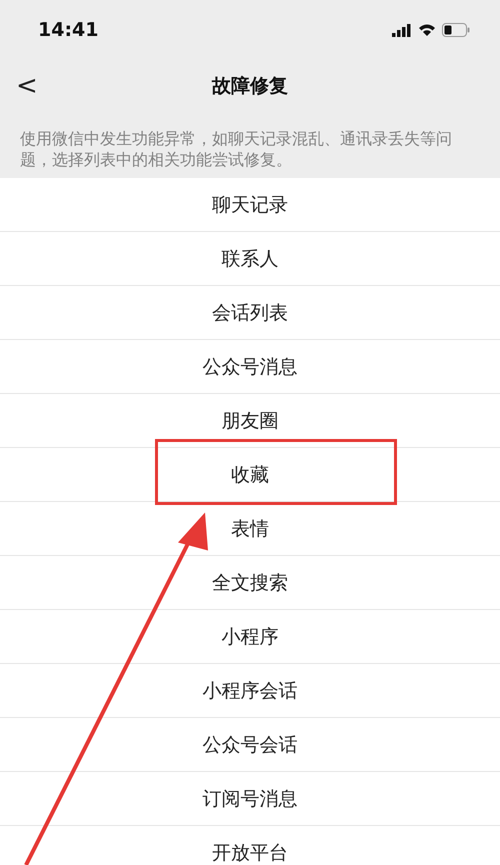  Describe the element at coordinates (250, 845) in the screenshot. I see `list-item: 开放平台` at that location.